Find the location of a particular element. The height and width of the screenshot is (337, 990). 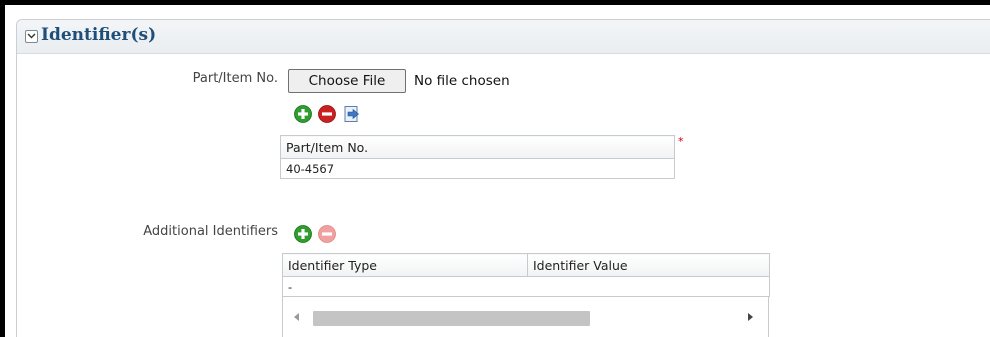

table-cell: 40-4567 is located at coordinates (477, 168).